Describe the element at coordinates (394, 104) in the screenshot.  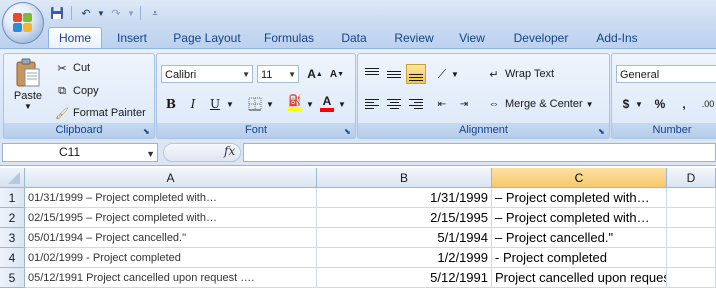
I see `align-center-button` at that location.